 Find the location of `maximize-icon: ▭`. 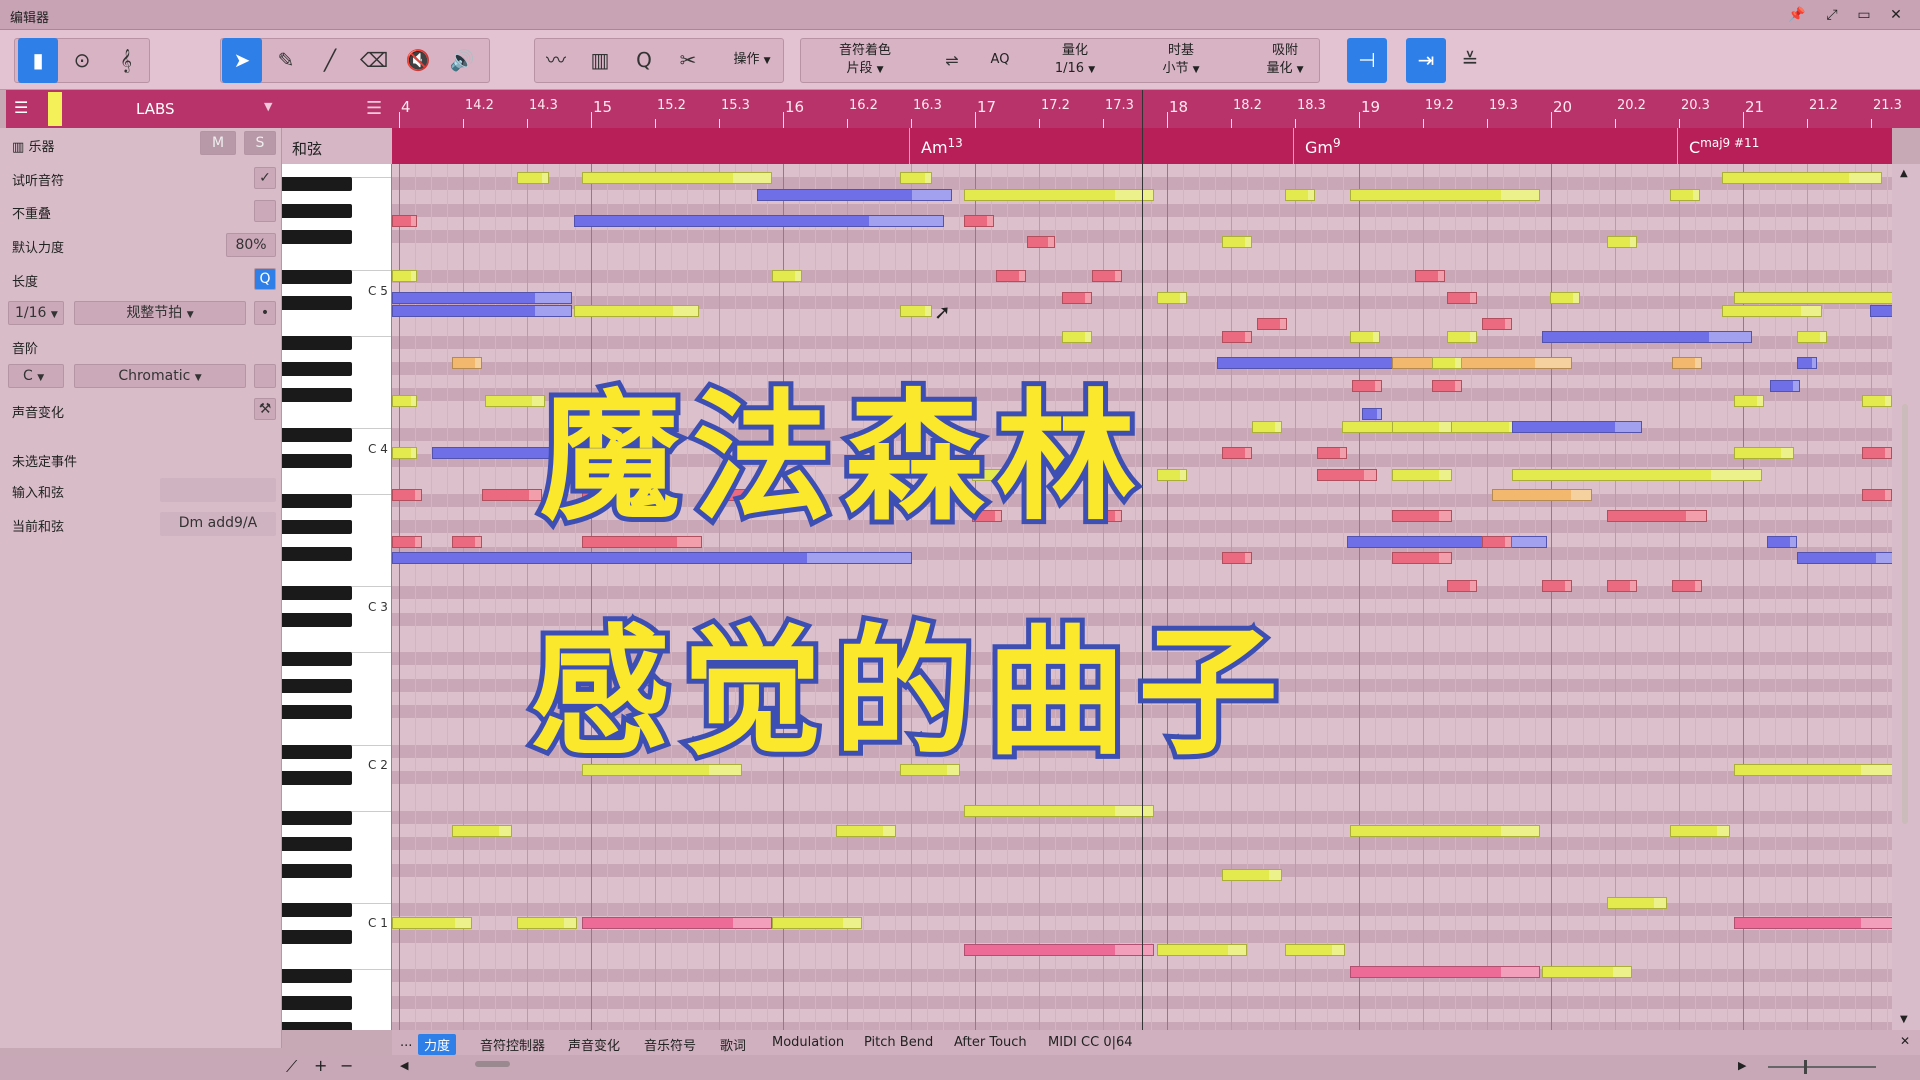

maximize-icon: ▭ is located at coordinates (1864, 15).